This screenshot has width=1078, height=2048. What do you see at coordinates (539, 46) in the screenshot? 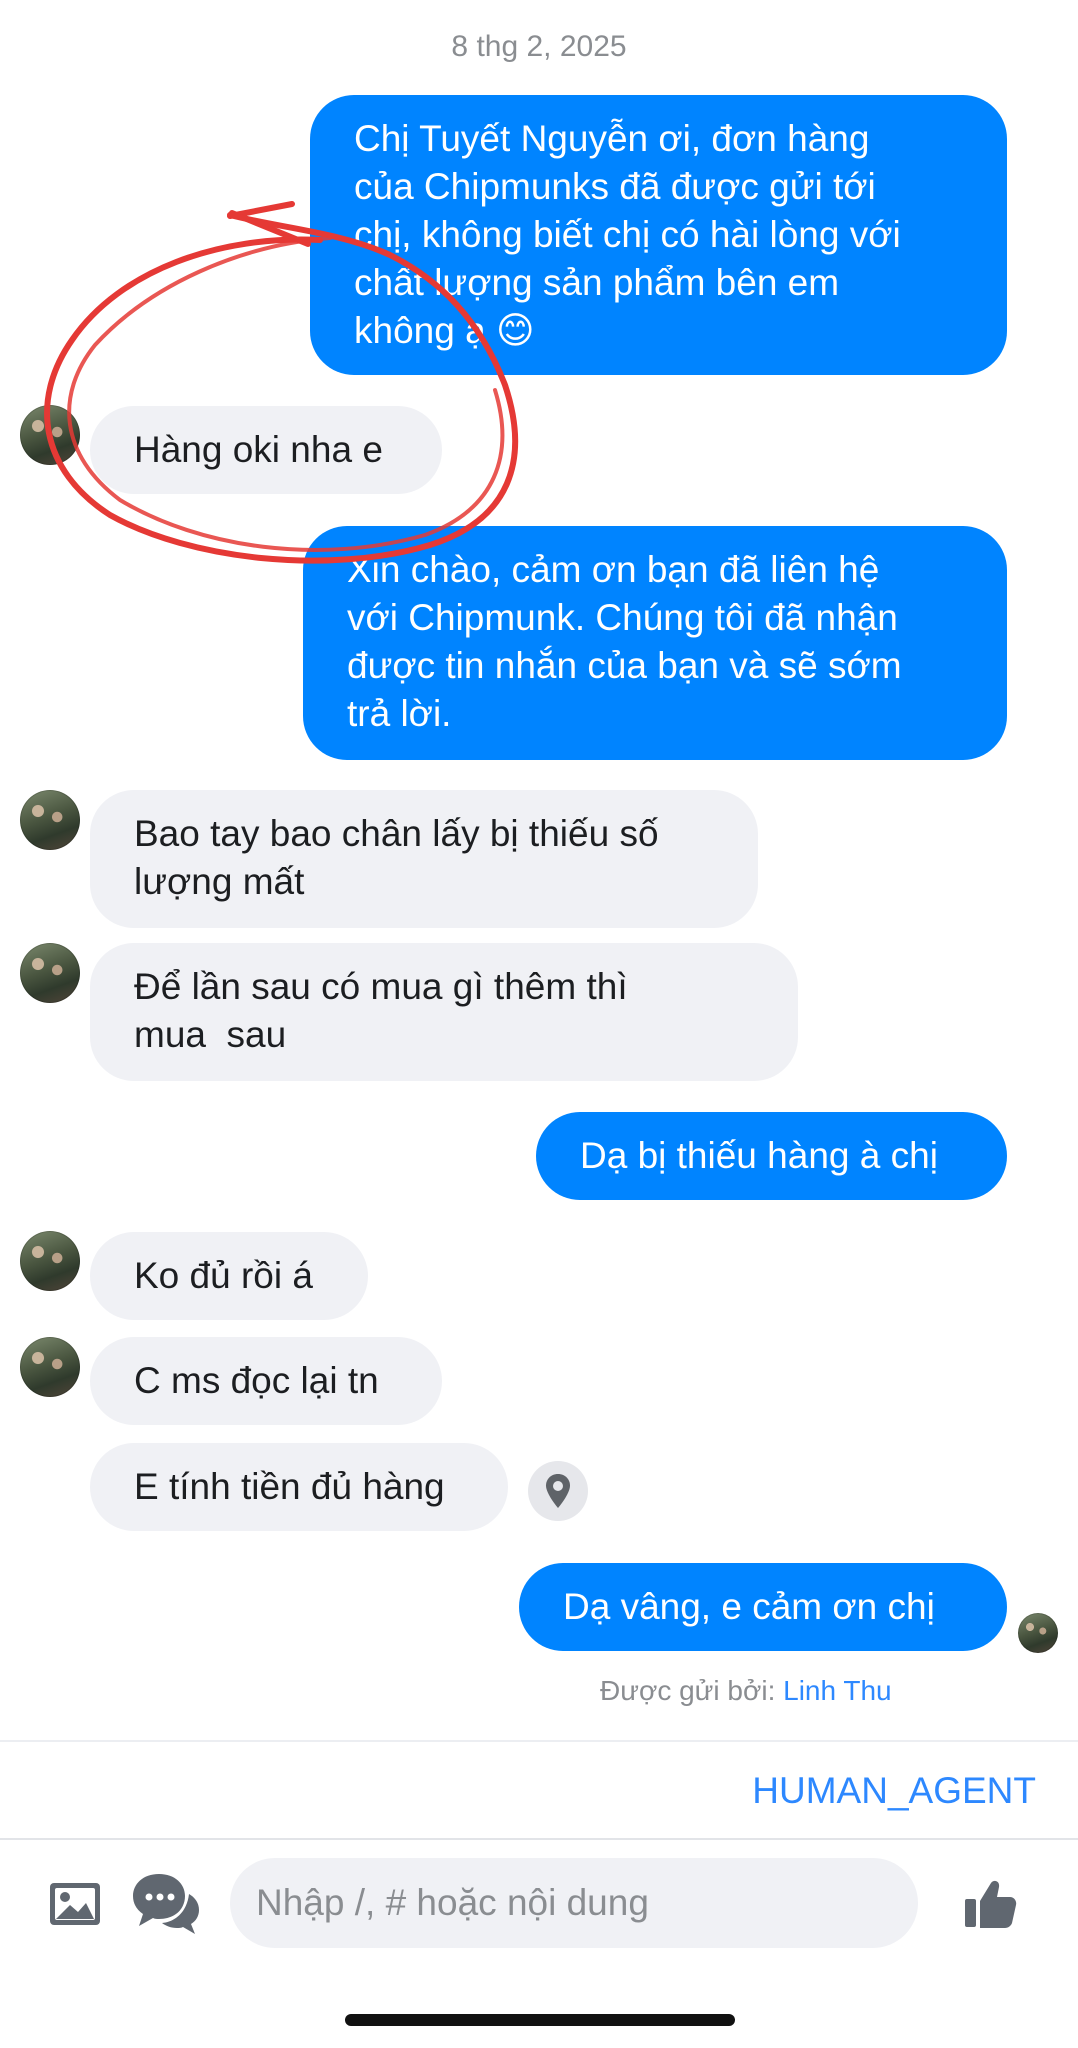
I see `date-separator: 8 thg 2, 2025` at bounding box center [539, 46].